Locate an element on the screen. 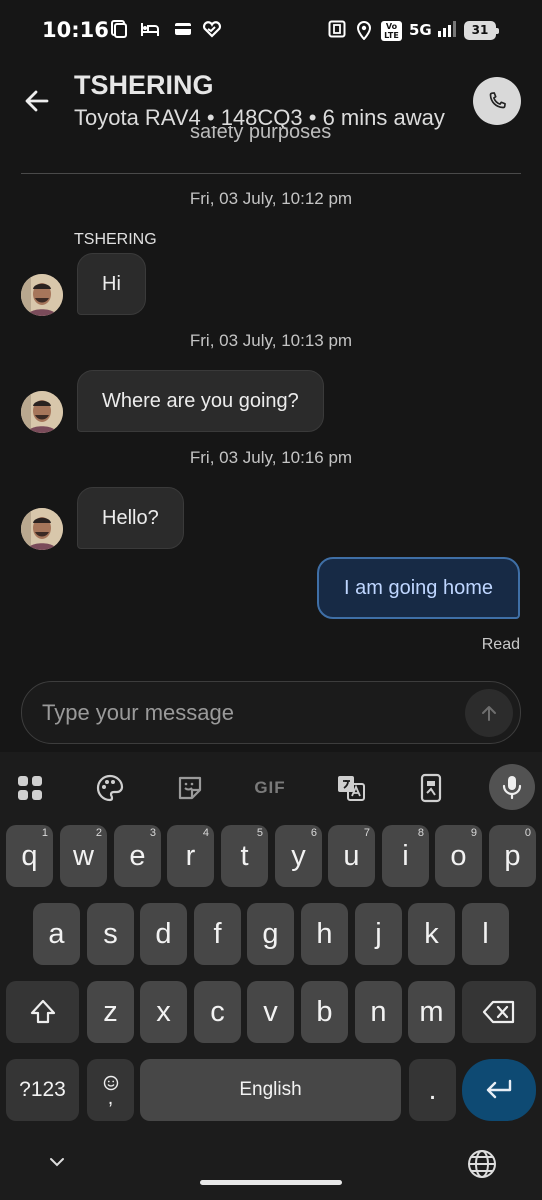  timestamp: Fri, 03 July, 10:13 pm is located at coordinates (271, 340).